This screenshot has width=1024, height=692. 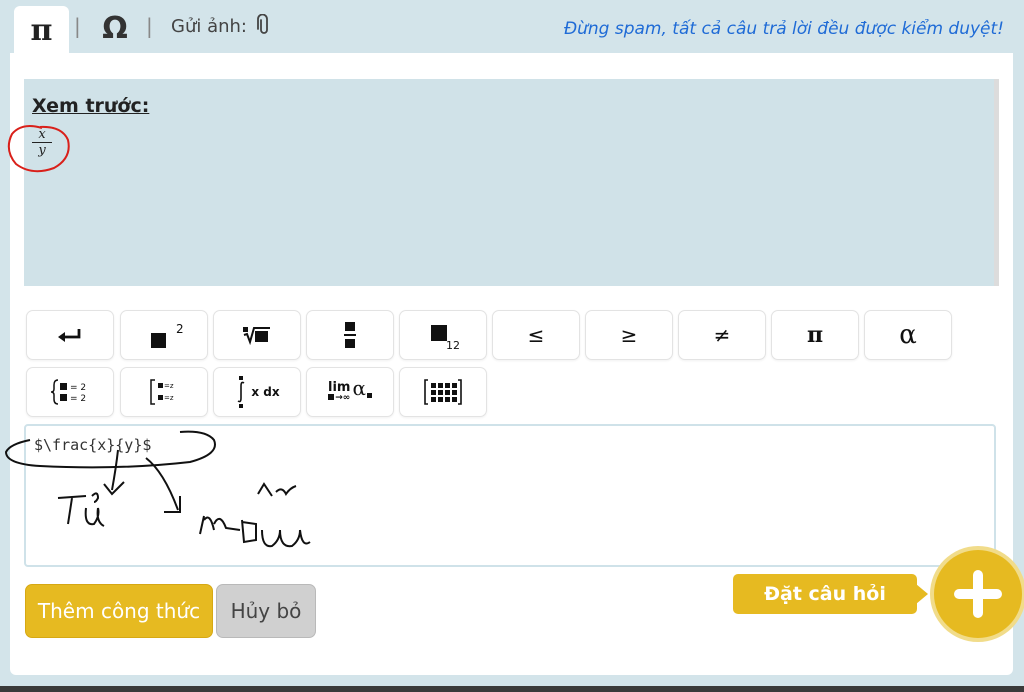 I want to click on tab-math-symbols: π, so click(x=41, y=30).